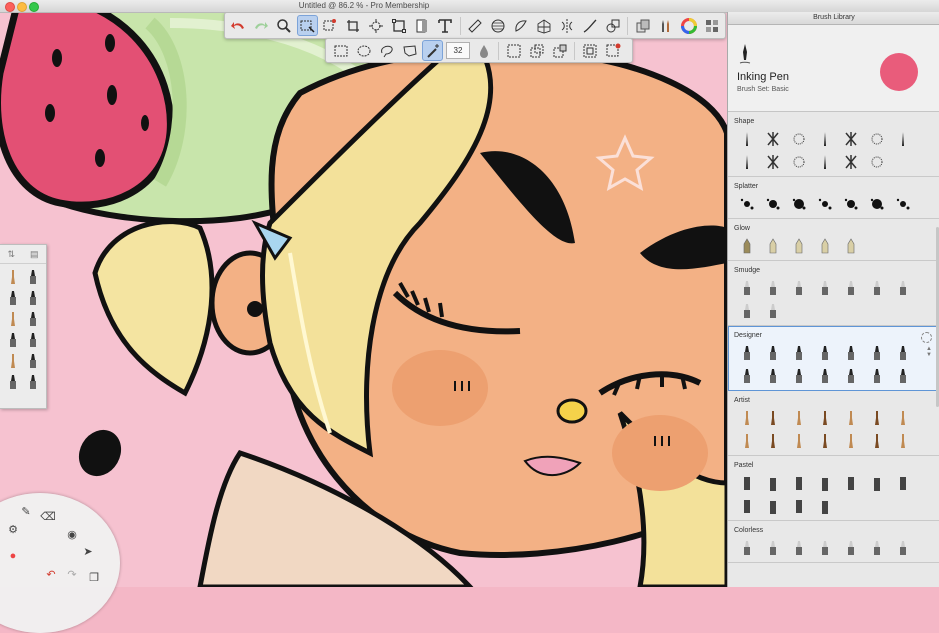  I want to click on brush-icon: ✎, so click(26, 511).